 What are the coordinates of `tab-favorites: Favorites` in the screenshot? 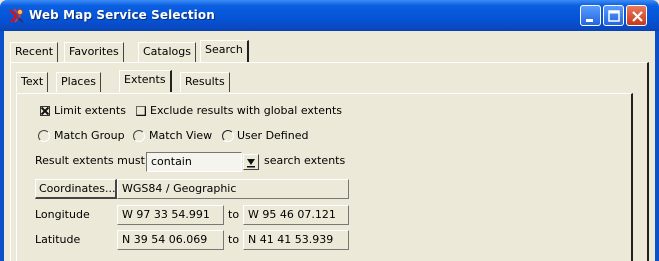 It's located at (94, 52).